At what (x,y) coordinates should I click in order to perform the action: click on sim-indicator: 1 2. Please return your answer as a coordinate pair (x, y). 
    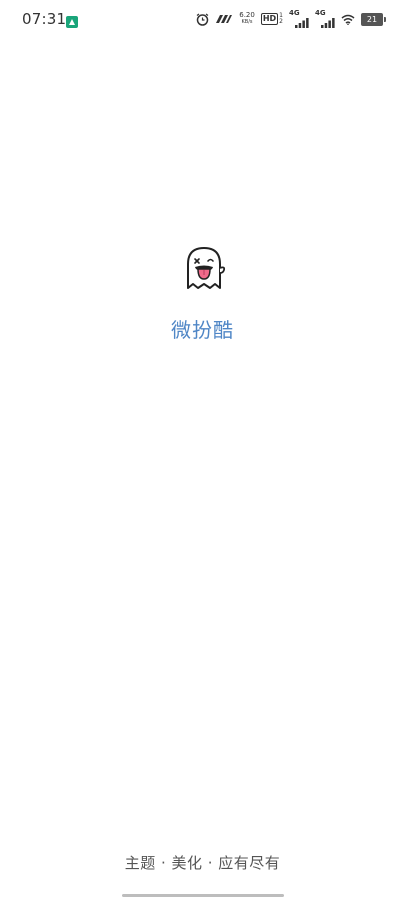
    Looking at the image, I should click on (281, 19).